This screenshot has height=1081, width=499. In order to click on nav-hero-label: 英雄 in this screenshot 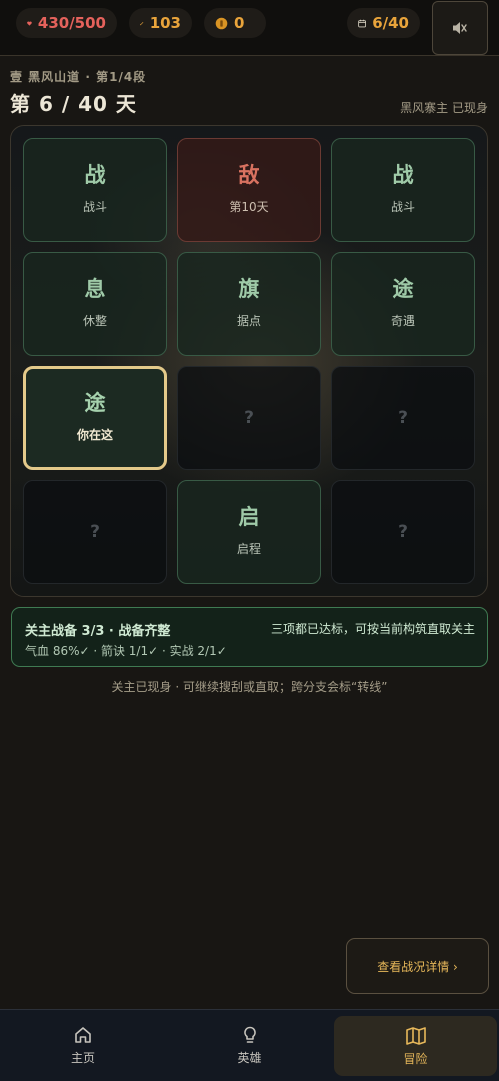, I will do `click(249, 1058)`.